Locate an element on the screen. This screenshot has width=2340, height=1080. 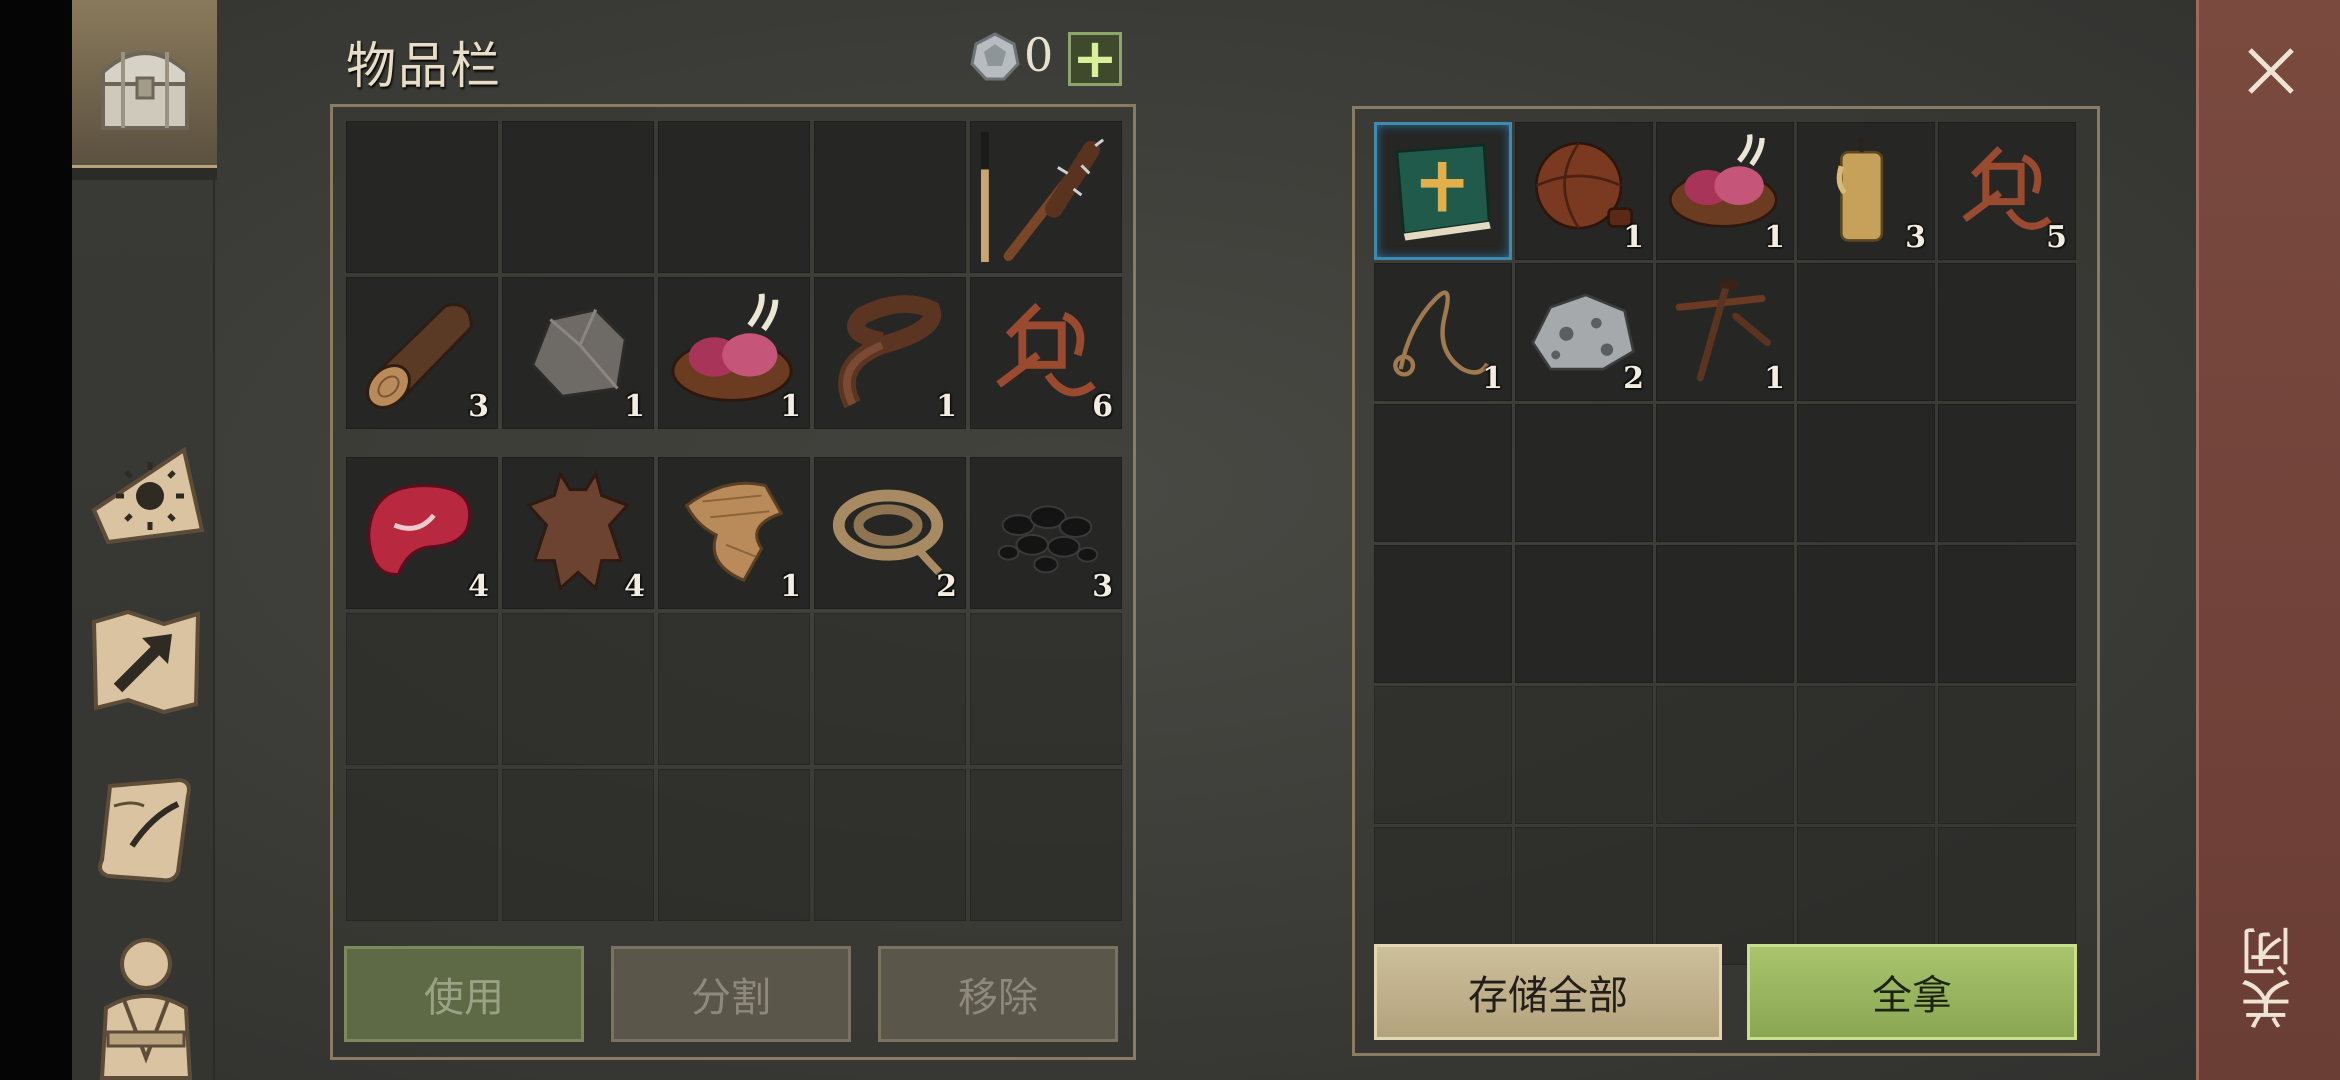
storage-slot: 2 is located at coordinates (1584, 332).